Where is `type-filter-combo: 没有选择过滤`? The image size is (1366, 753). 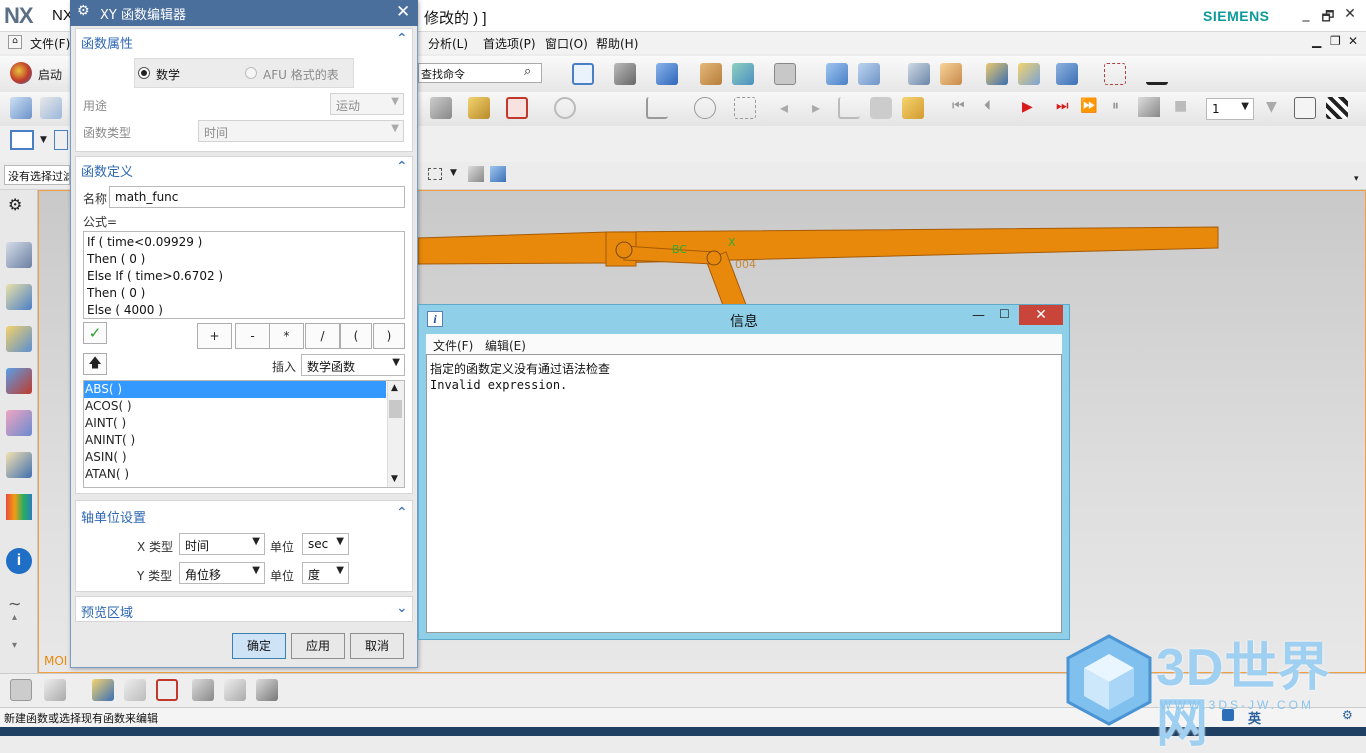
type-filter-combo: 没有选择过滤 is located at coordinates (37, 175).